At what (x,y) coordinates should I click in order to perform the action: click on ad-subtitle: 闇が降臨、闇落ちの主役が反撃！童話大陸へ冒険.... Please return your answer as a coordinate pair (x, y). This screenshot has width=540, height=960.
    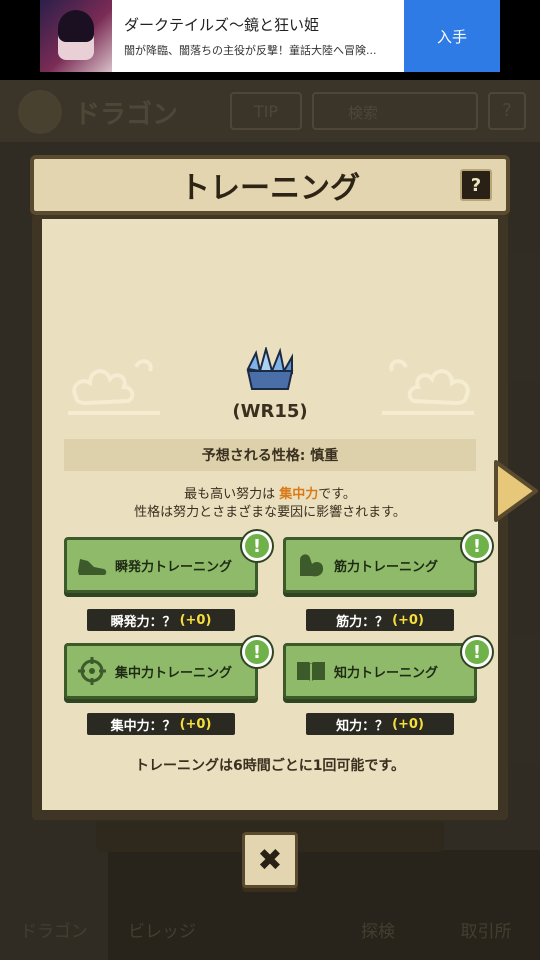
    Looking at the image, I should click on (250, 50).